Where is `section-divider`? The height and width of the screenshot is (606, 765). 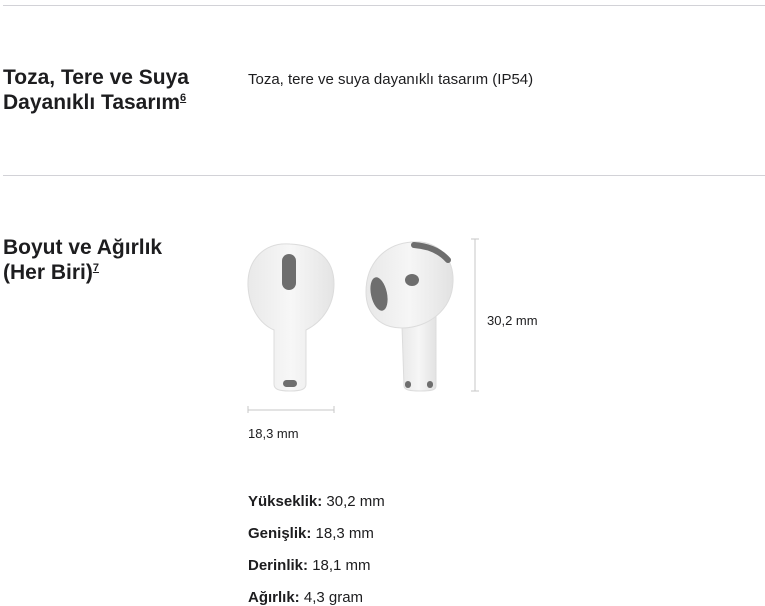
section-divider is located at coordinates (384, 175).